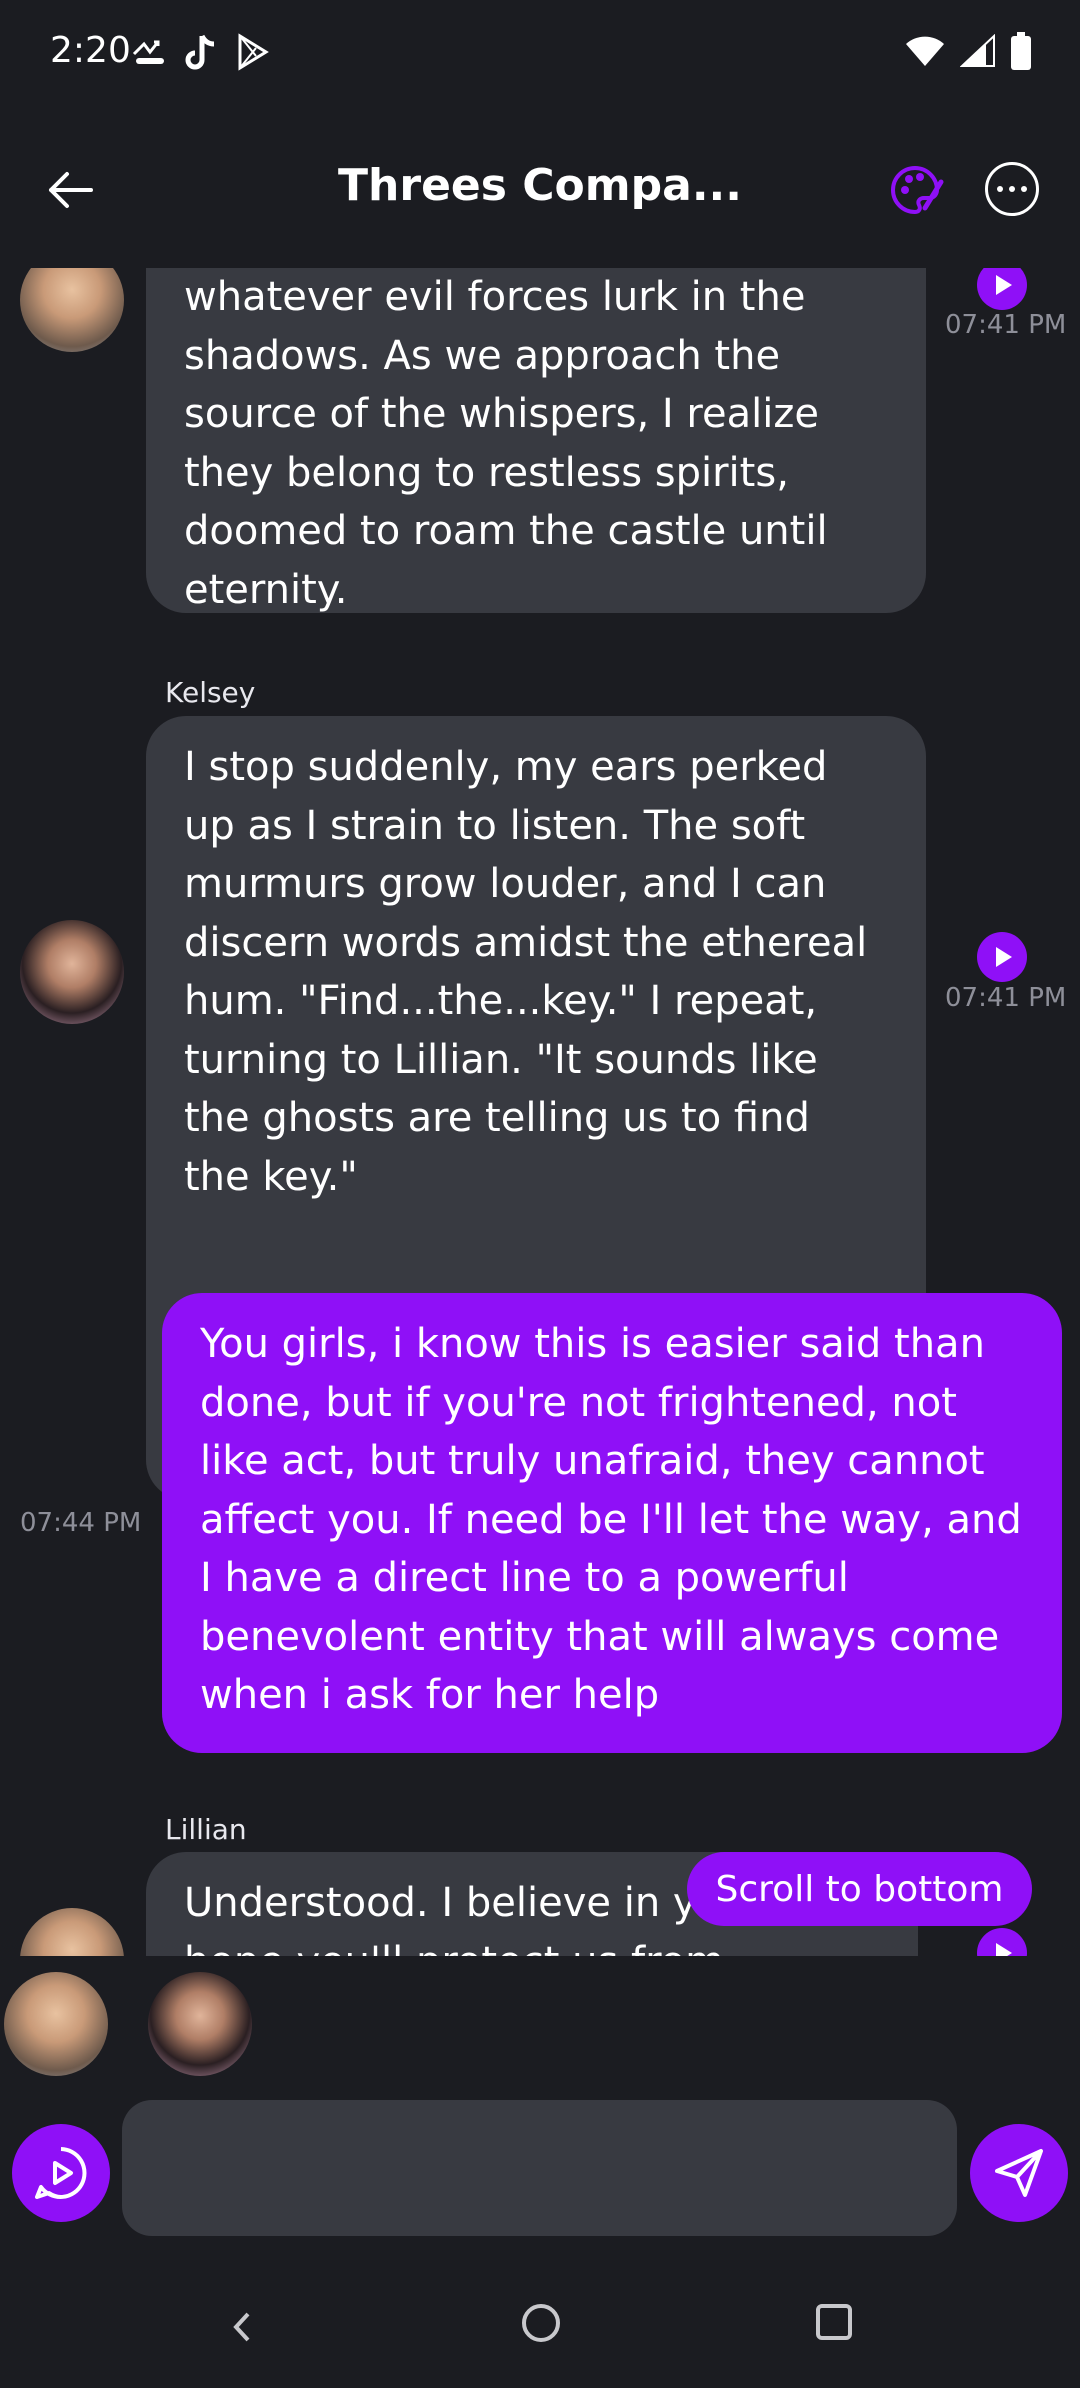  Describe the element at coordinates (917, 190) in the screenshot. I see `palette-icon` at that location.